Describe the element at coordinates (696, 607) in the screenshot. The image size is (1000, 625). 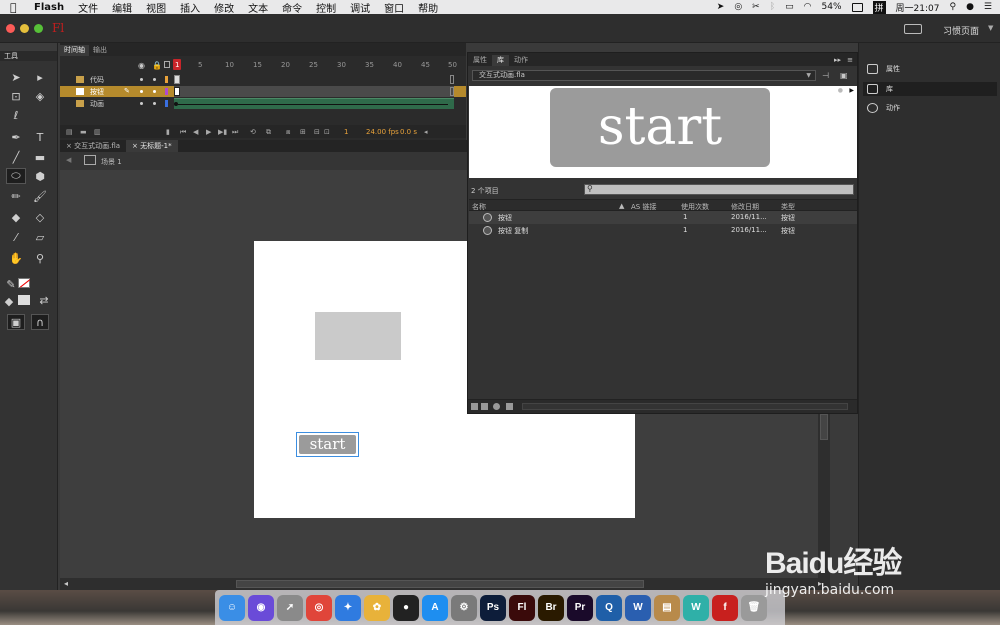
I see `wunderlist-icon: W` at that location.